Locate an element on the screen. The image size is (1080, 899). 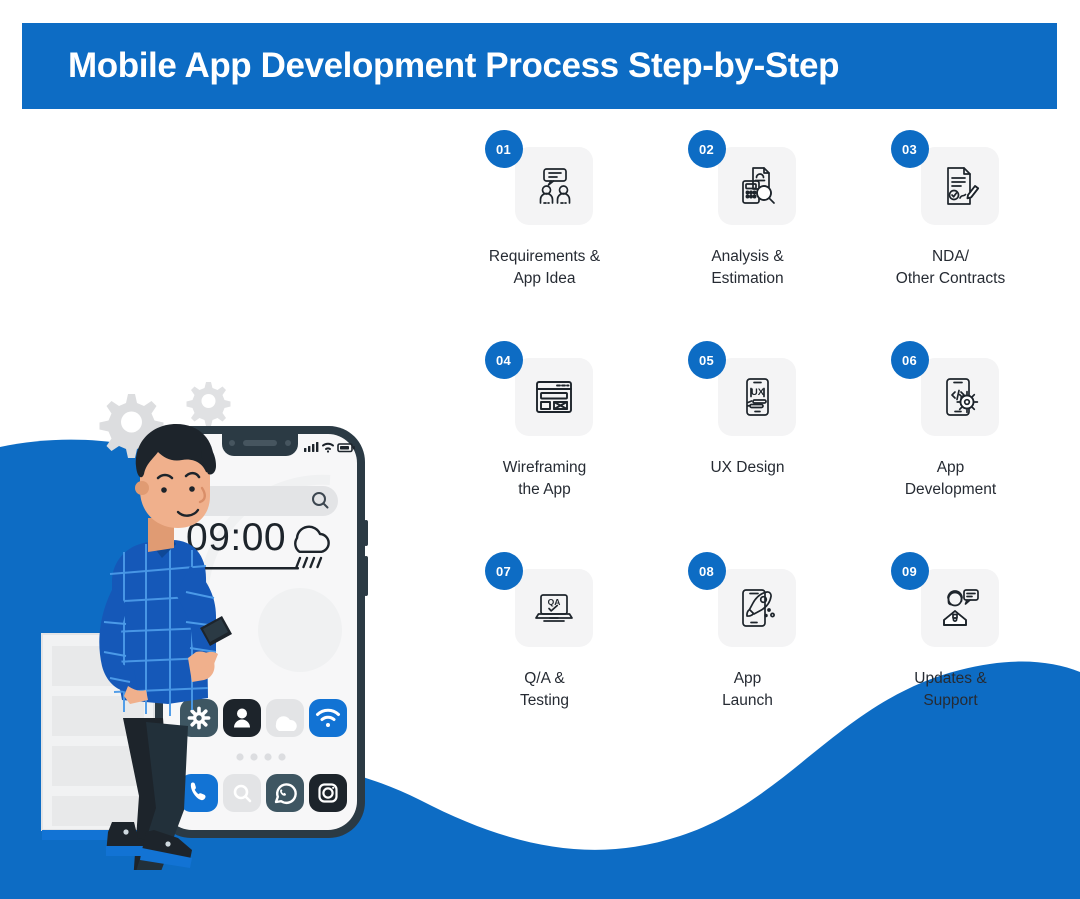
step-number-badge: 08 is located at coordinates (706, 571).